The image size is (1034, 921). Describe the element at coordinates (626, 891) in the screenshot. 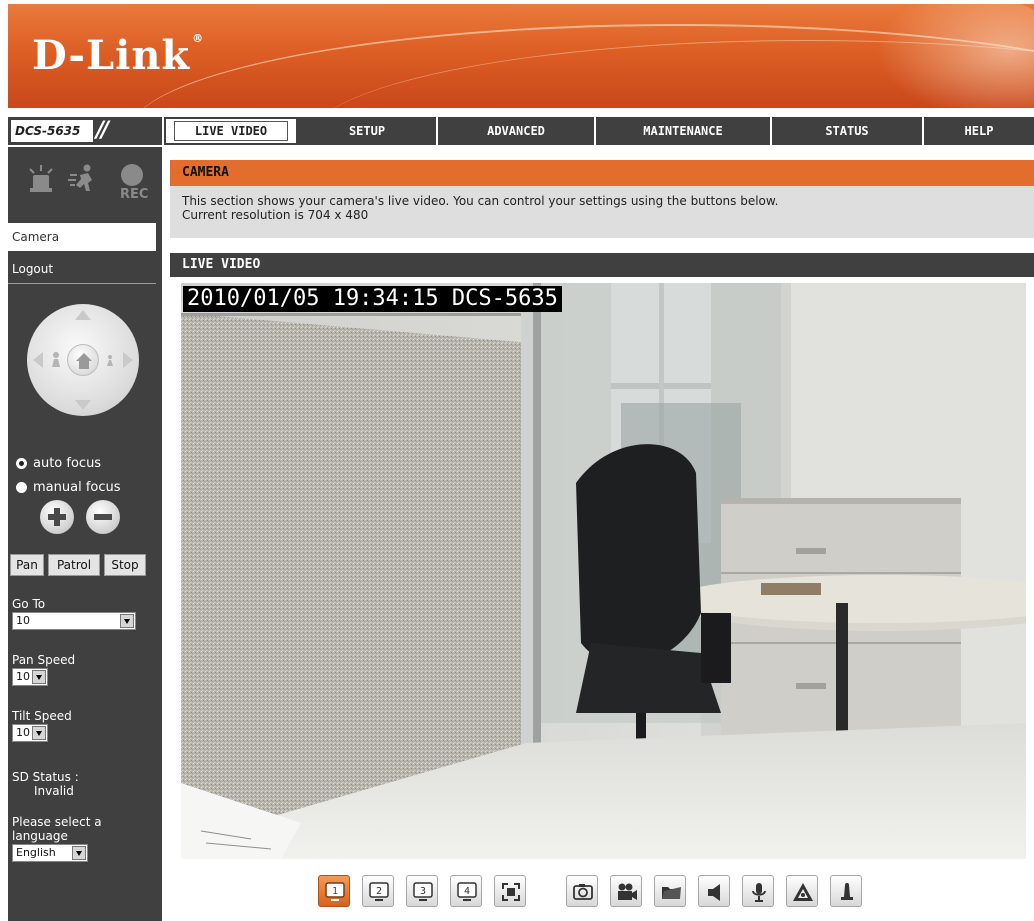

I see `record-icon` at that location.